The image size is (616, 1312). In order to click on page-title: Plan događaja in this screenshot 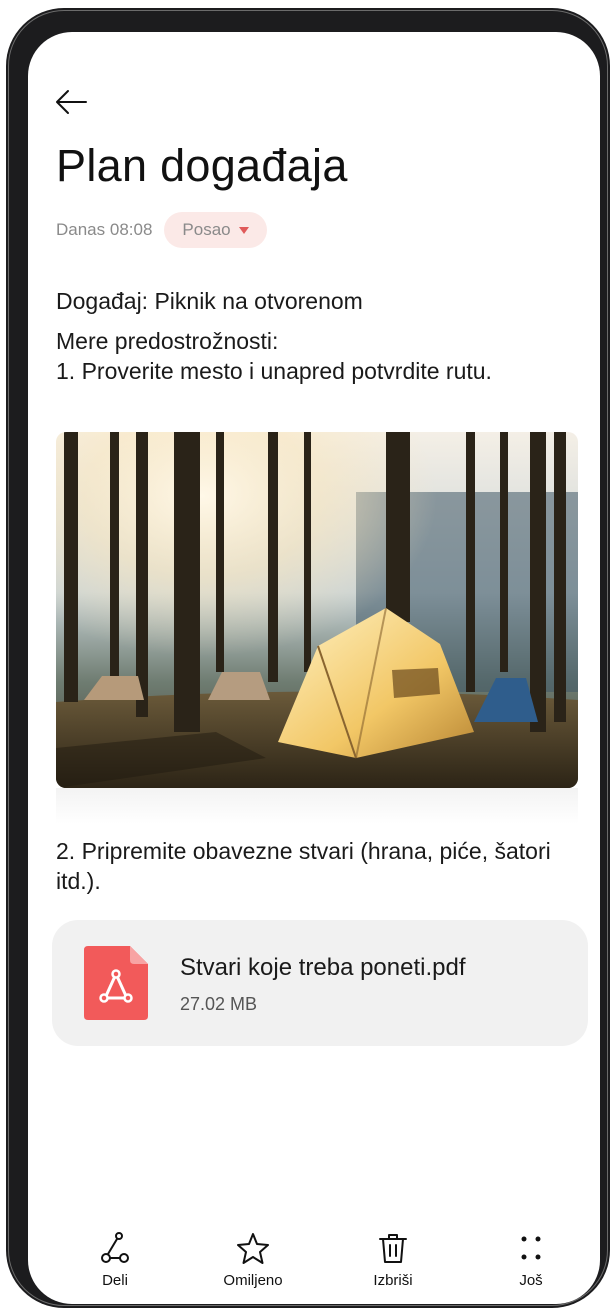, I will do `click(202, 165)`.